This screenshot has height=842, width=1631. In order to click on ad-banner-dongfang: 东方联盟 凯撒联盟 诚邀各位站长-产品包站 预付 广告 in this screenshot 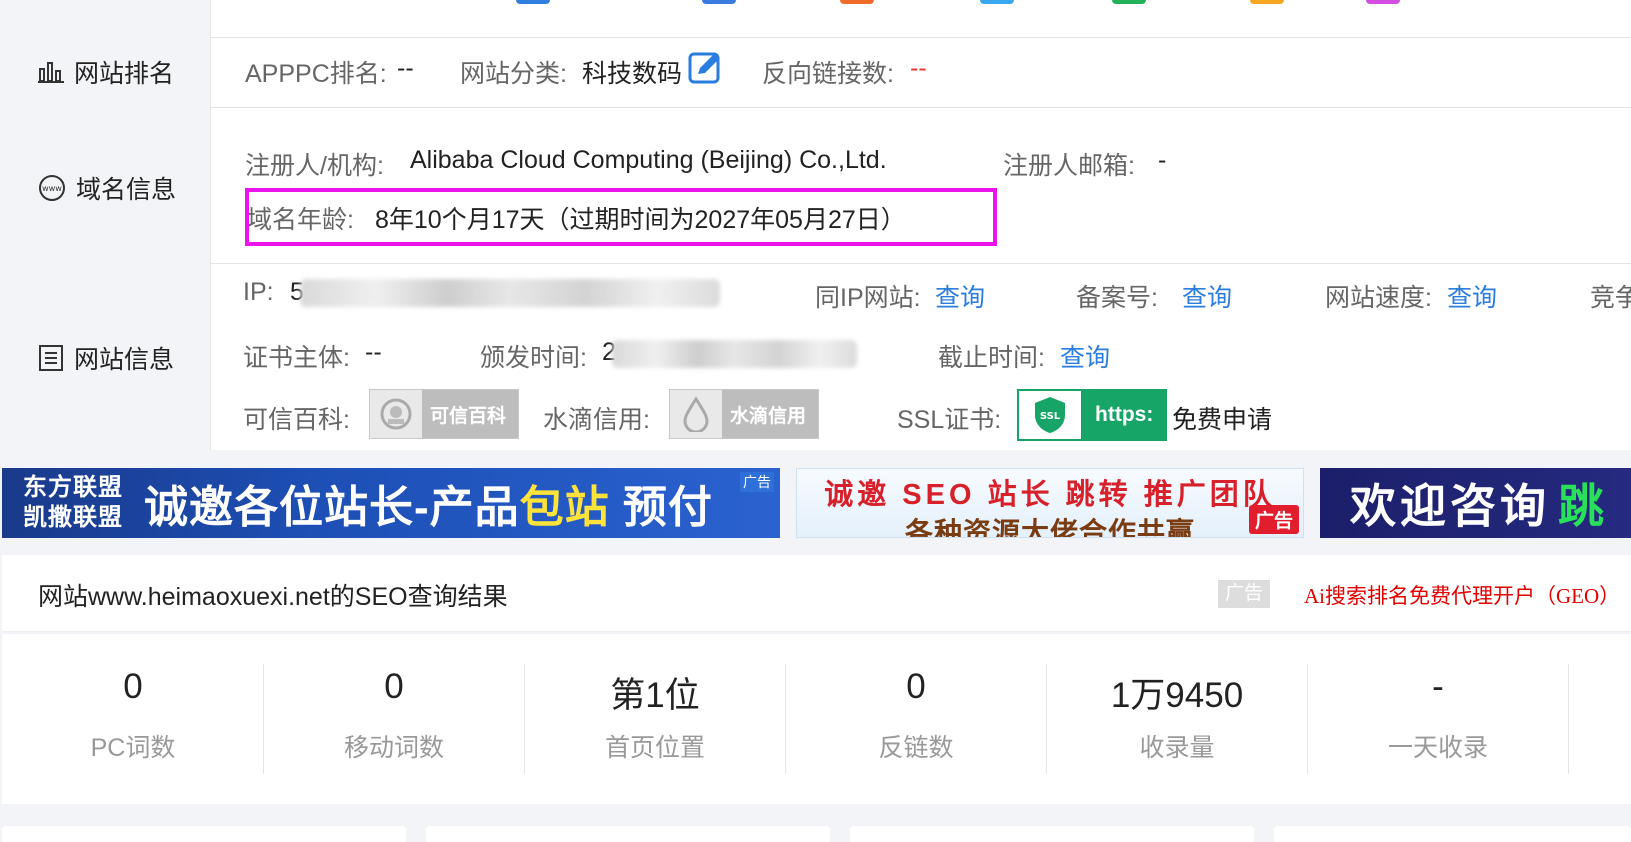, I will do `click(391, 503)`.